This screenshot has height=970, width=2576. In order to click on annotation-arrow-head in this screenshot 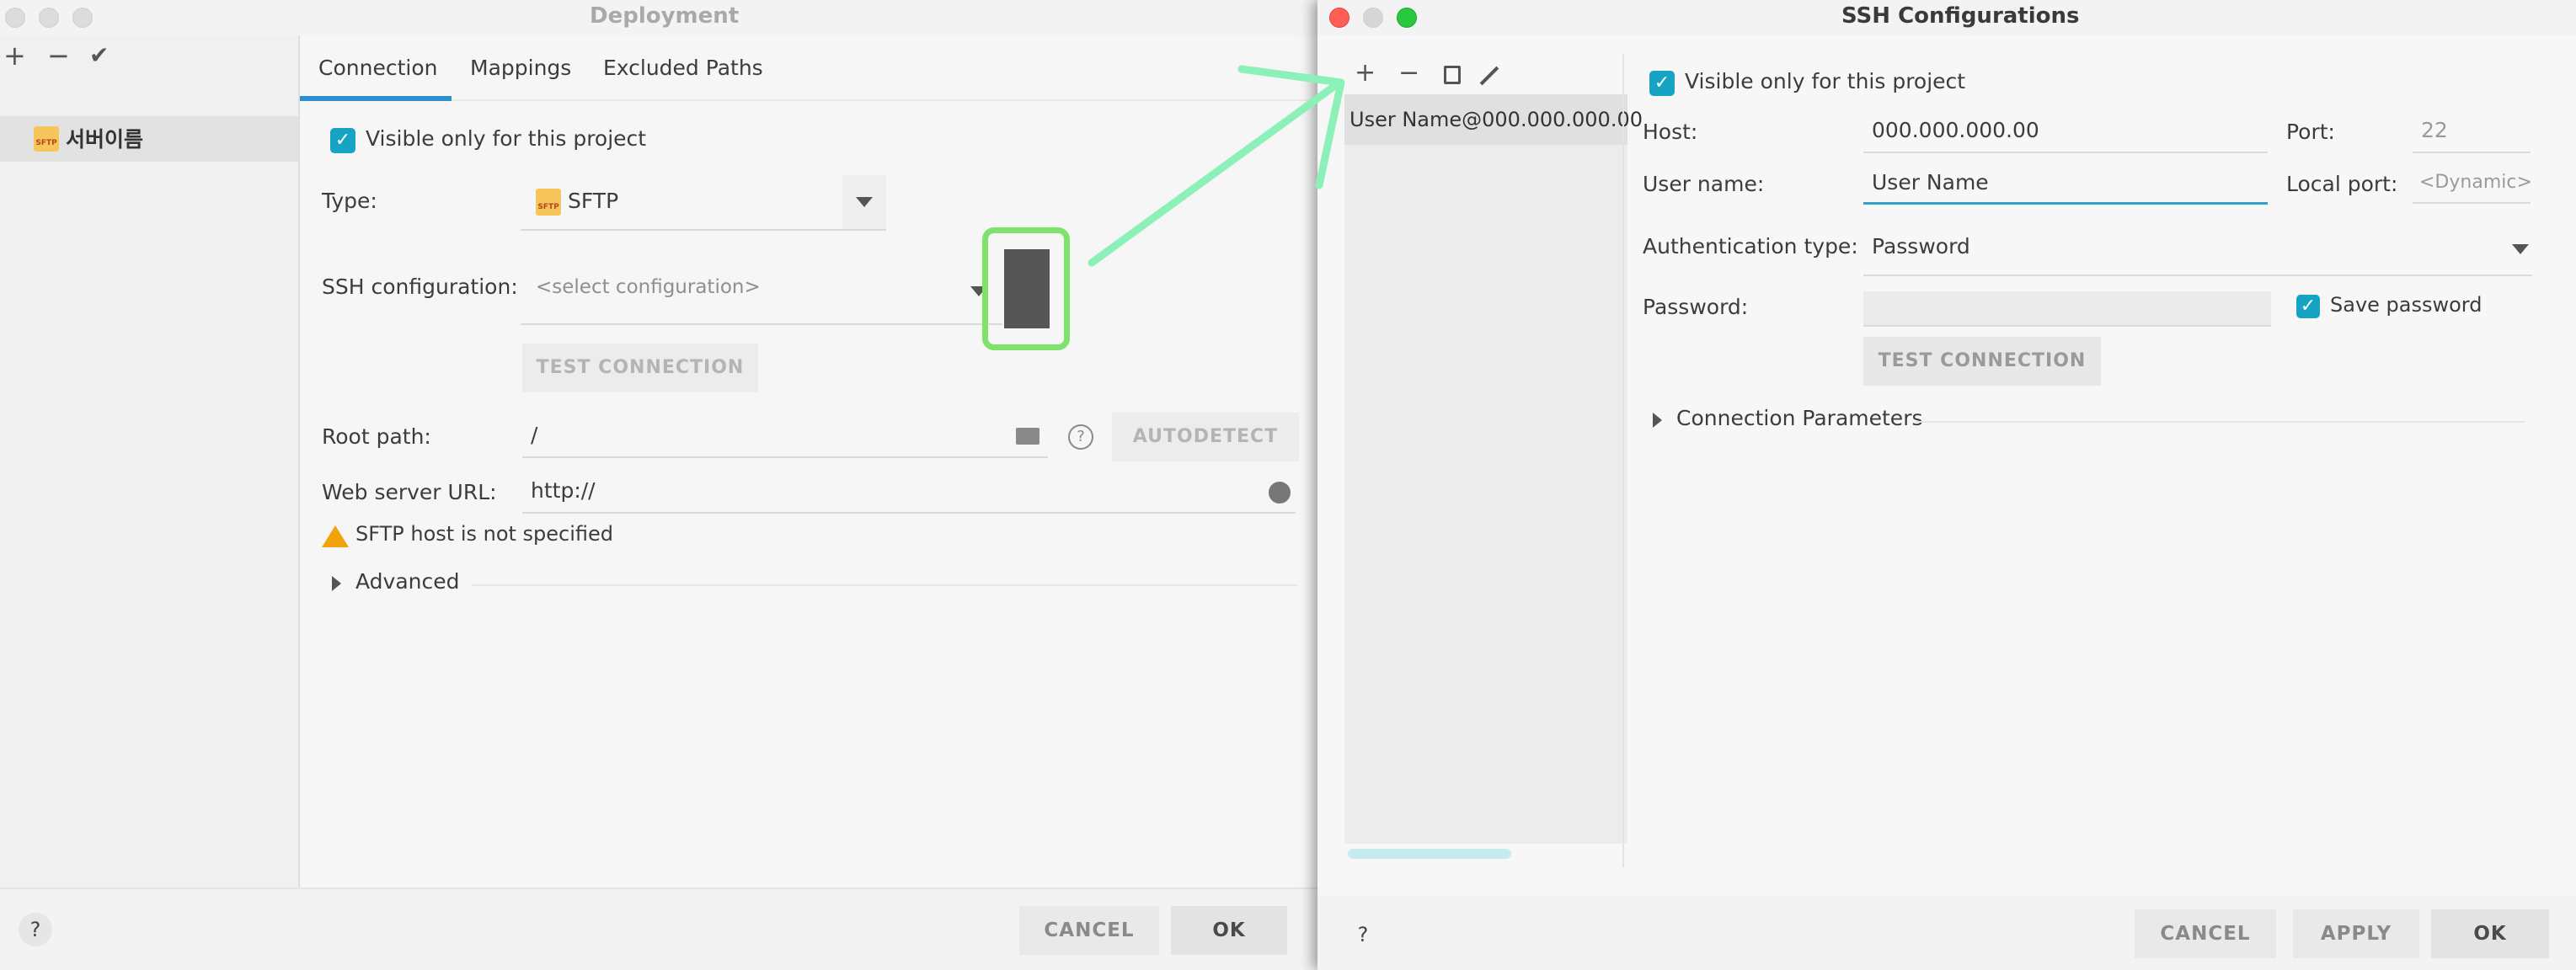, I will do `click(1291, 127)`.